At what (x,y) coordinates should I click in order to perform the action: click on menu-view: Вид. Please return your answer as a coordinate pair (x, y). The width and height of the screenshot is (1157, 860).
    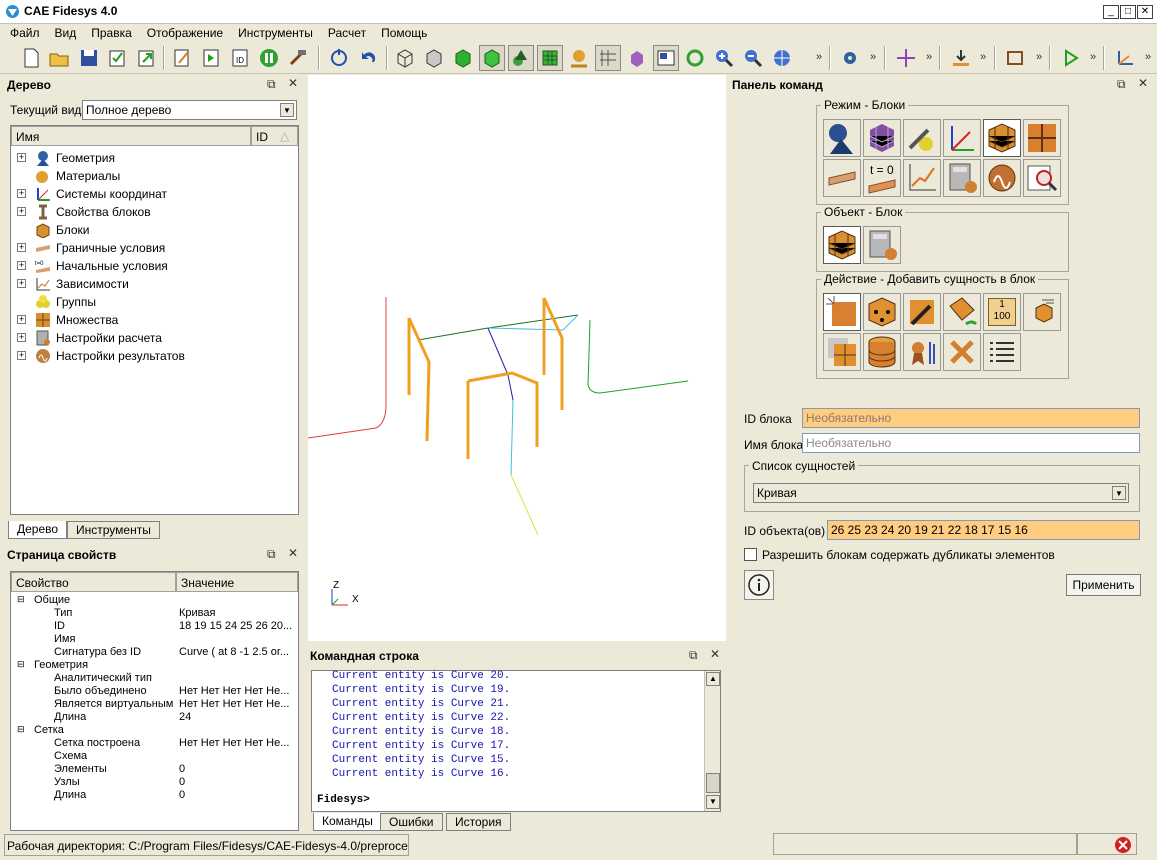
    Looking at the image, I should click on (64, 32).